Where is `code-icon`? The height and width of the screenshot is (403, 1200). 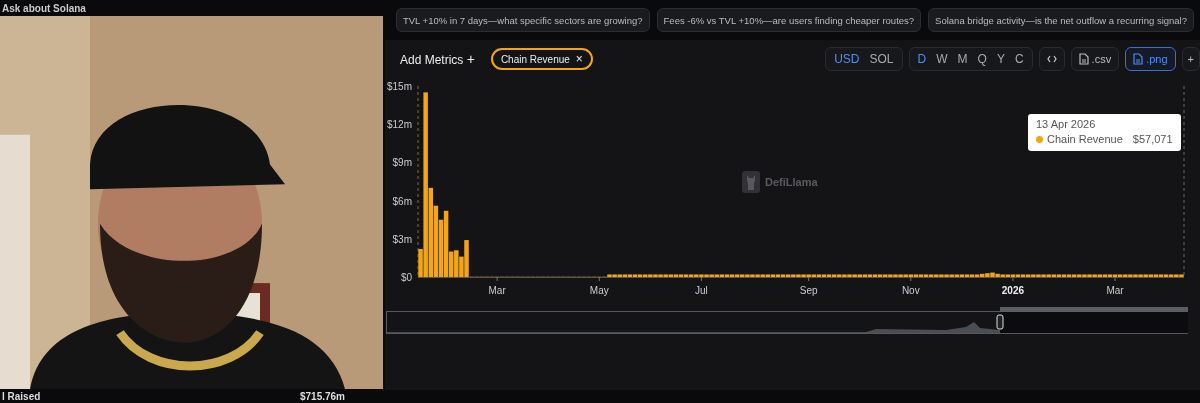
code-icon is located at coordinates (1051, 59).